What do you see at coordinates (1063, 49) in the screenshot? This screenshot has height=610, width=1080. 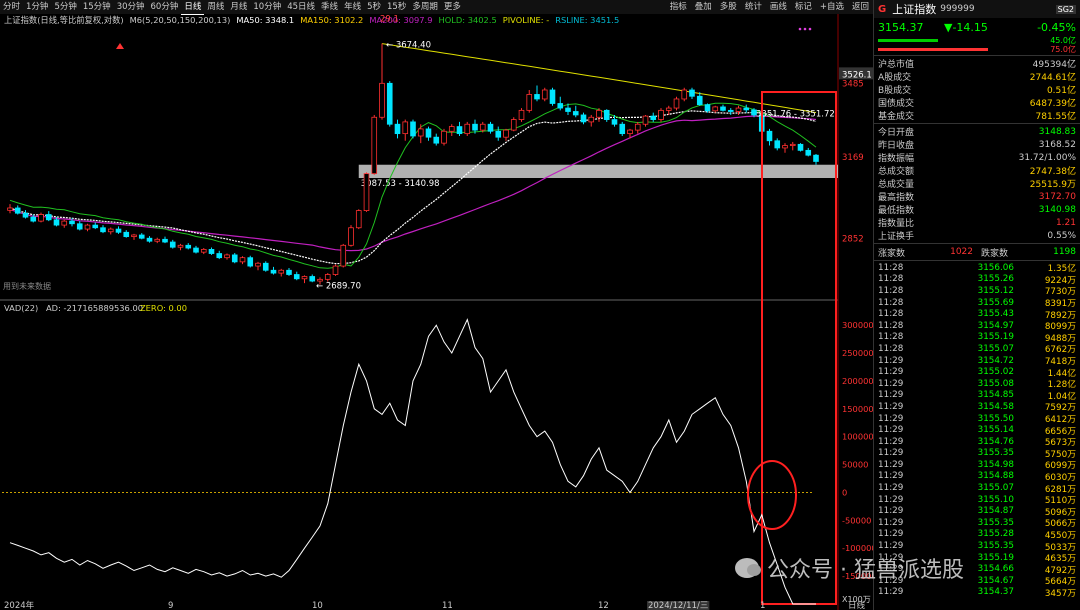 I see `down-bar-value: 75.0亿` at bounding box center [1063, 49].